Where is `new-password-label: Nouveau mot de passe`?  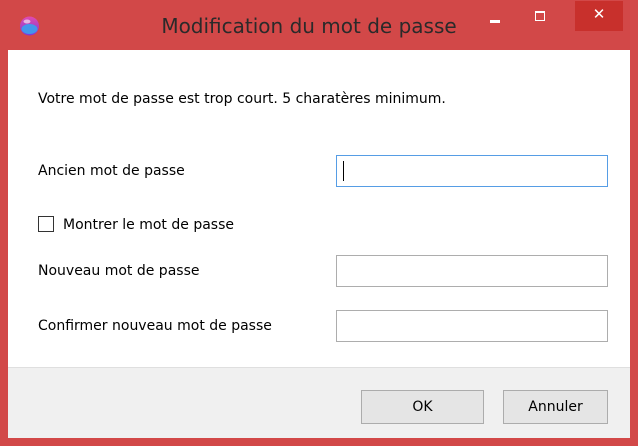
new-password-label: Nouveau mot de passe is located at coordinates (119, 271).